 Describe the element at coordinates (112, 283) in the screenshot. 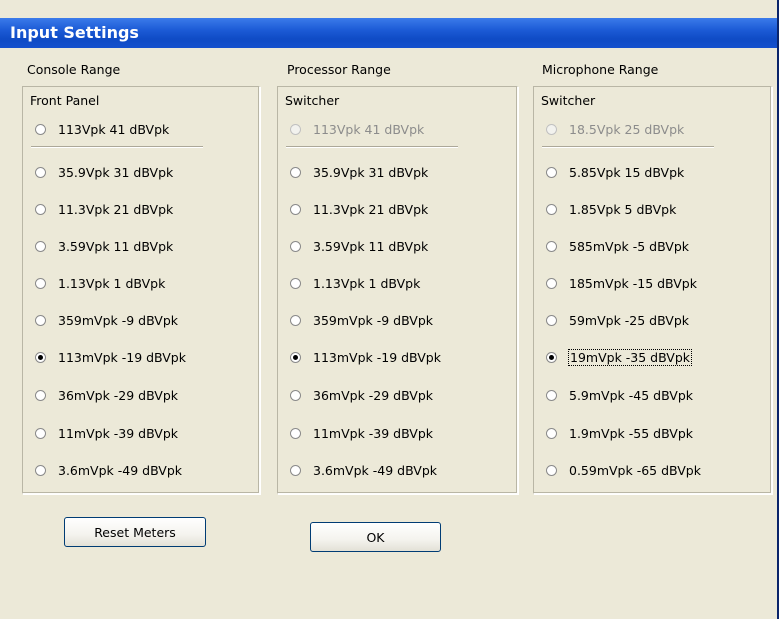

I see `option-label: 1.13Vpk 1 dBVpk` at that location.